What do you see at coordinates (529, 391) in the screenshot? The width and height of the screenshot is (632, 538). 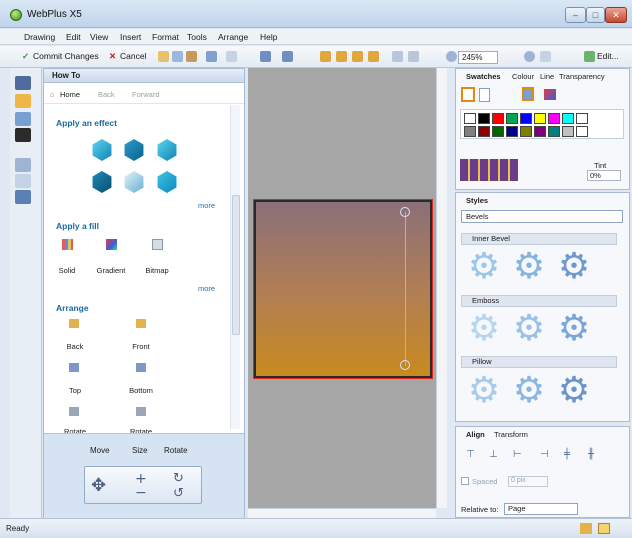 I see `style-gear-8-icon: ⚙` at bounding box center [529, 391].